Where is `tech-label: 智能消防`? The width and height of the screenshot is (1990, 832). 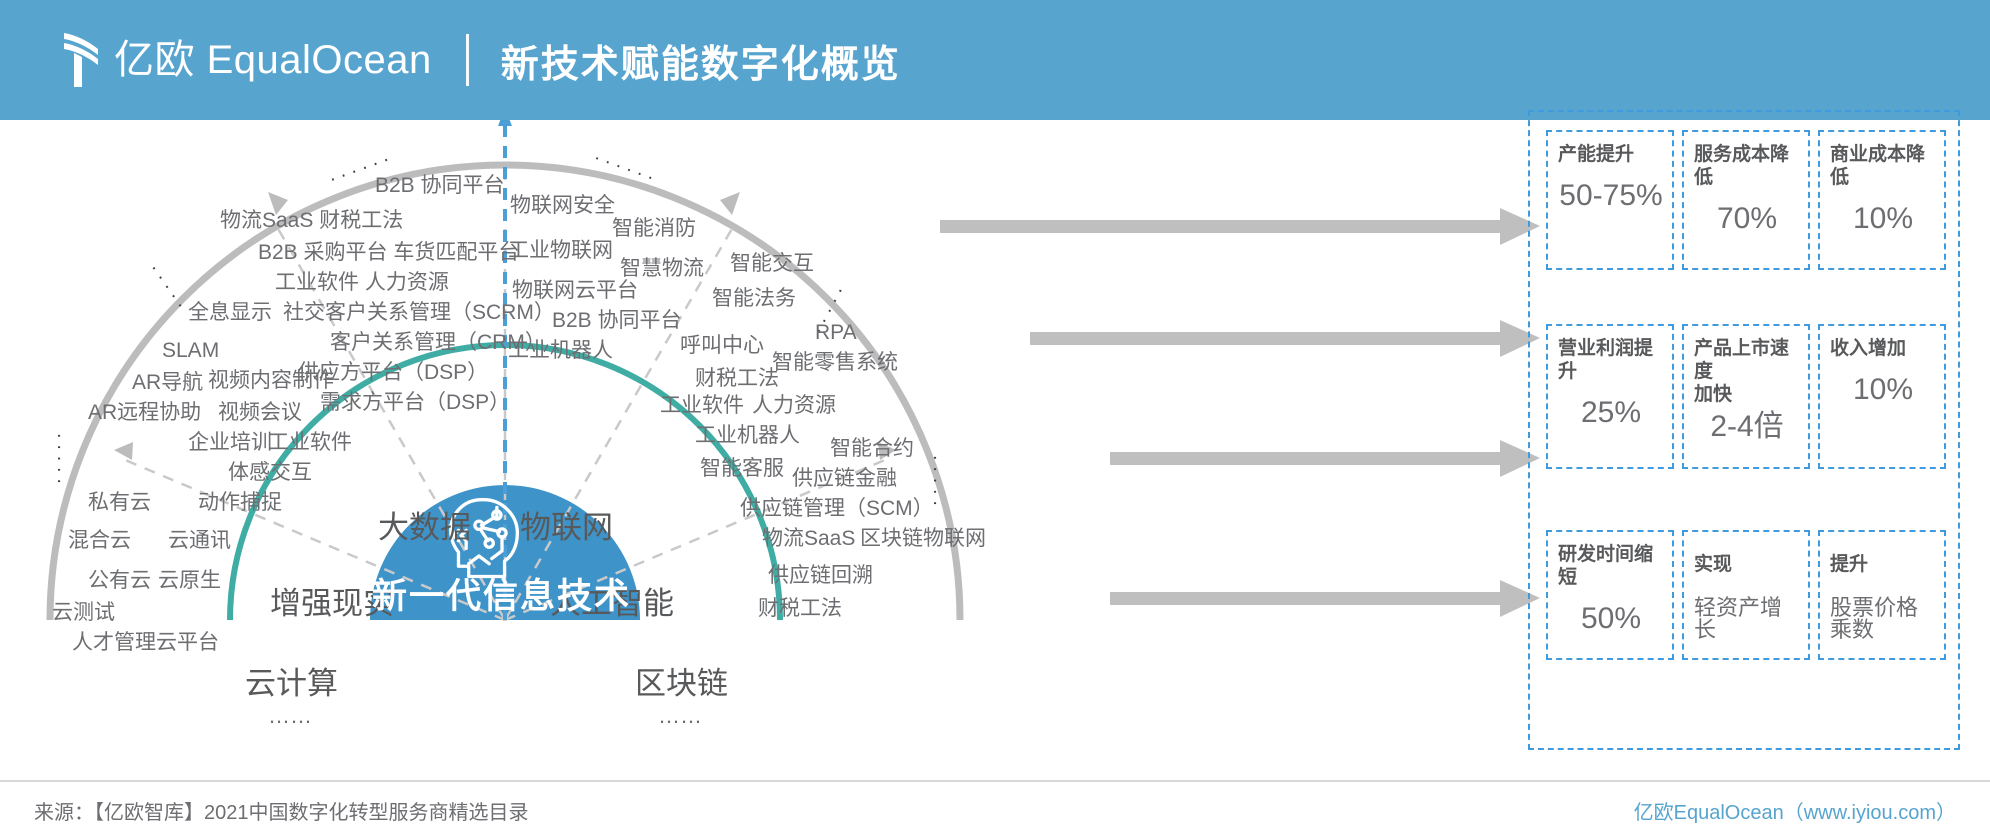
tech-label: 智能消防 is located at coordinates (654, 228).